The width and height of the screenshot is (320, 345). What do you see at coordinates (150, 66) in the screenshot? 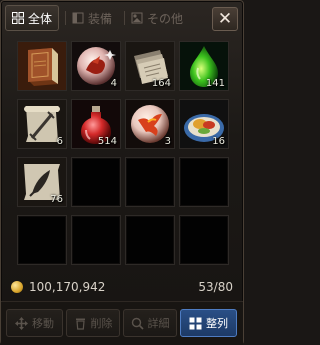
I see `inventory-slot: 164` at bounding box center [150, 66].